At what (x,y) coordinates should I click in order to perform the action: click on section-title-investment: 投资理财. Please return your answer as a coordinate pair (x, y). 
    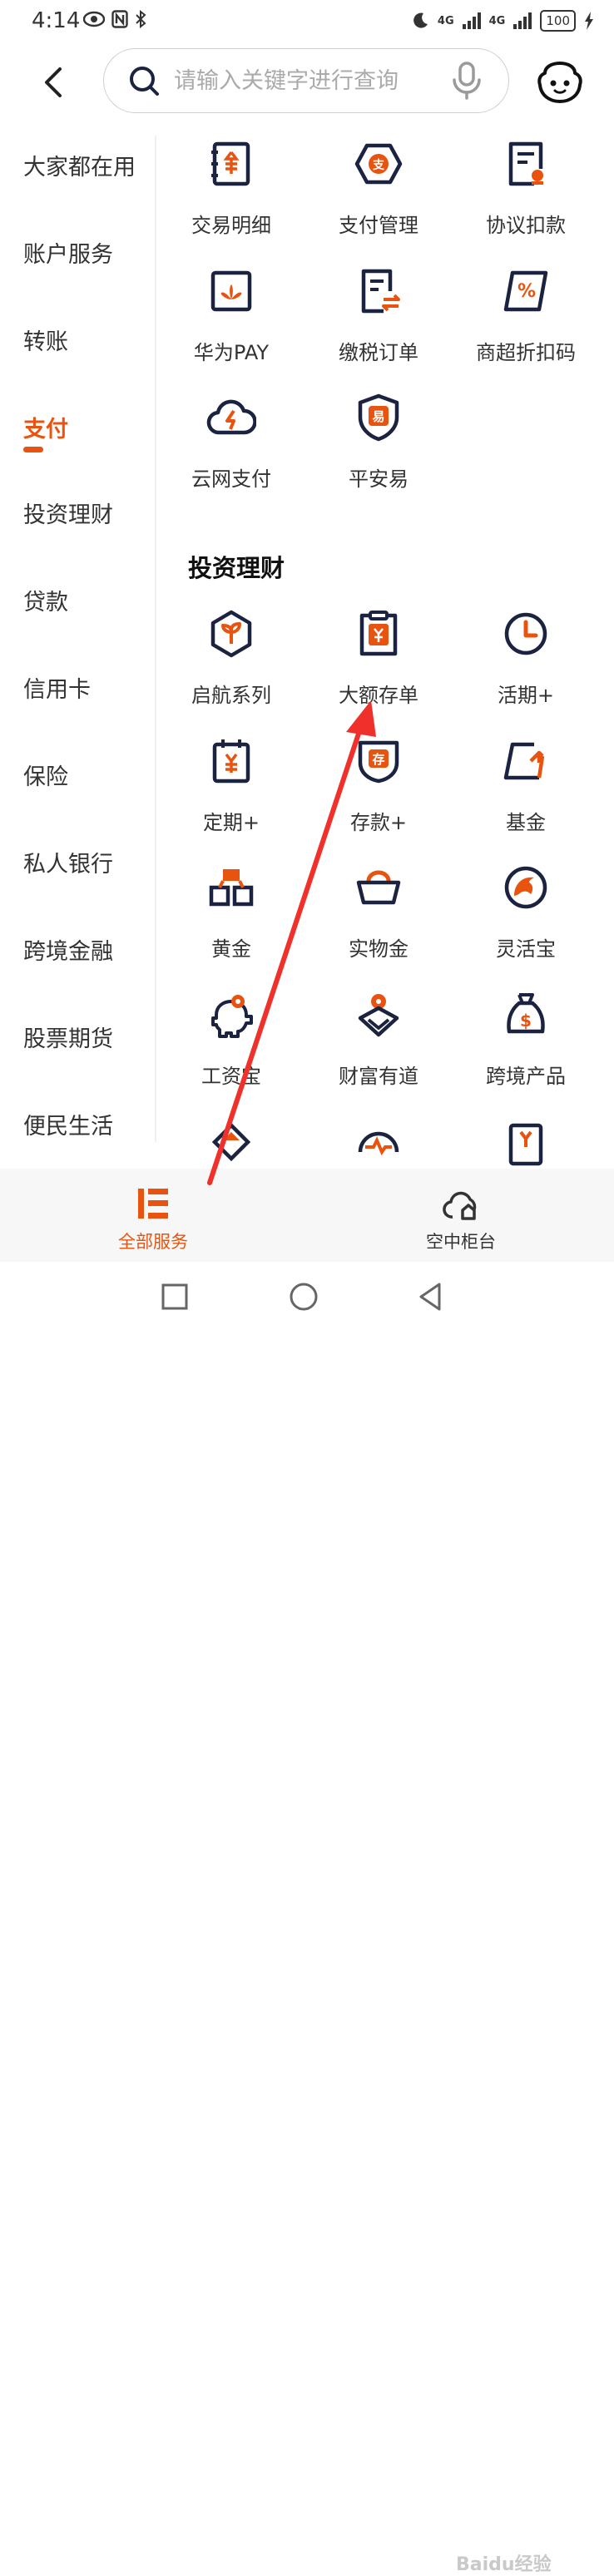
    Looking at the image, I should click on (236, 568).